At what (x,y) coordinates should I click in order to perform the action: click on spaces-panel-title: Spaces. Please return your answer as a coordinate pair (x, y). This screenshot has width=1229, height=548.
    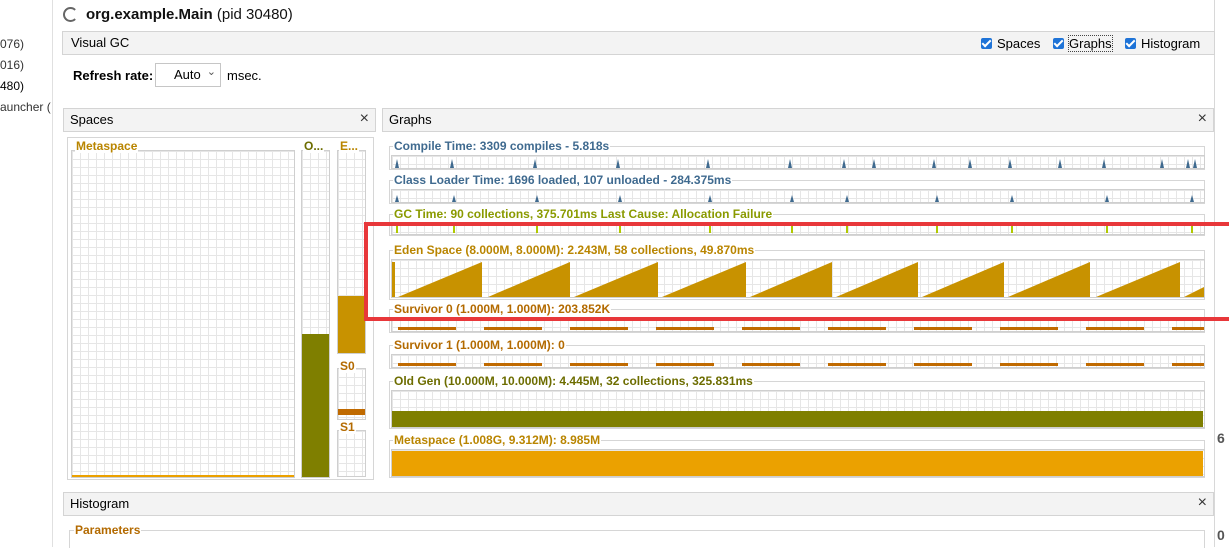
    Looking at the image, I should click on (92, 119).